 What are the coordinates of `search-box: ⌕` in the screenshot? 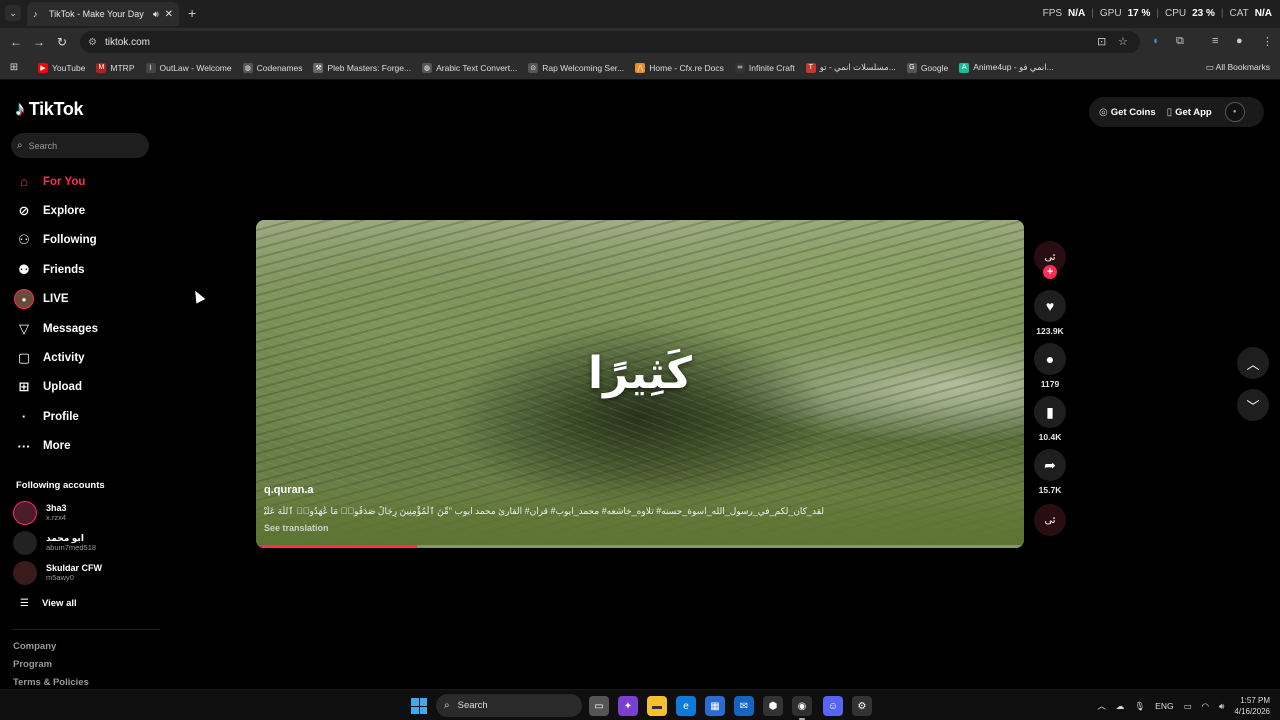 It's located at (80, 145).